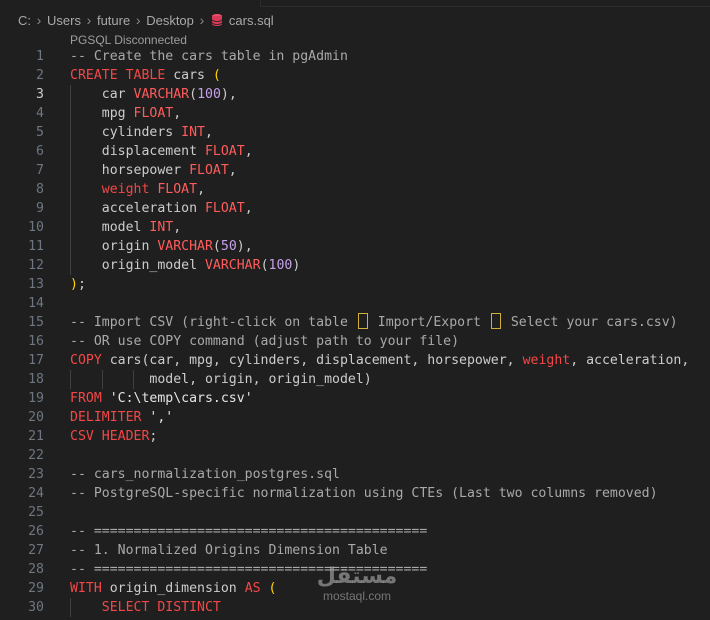 The image size is (710, 620). I want to click on database-icon, so click(217, 20).